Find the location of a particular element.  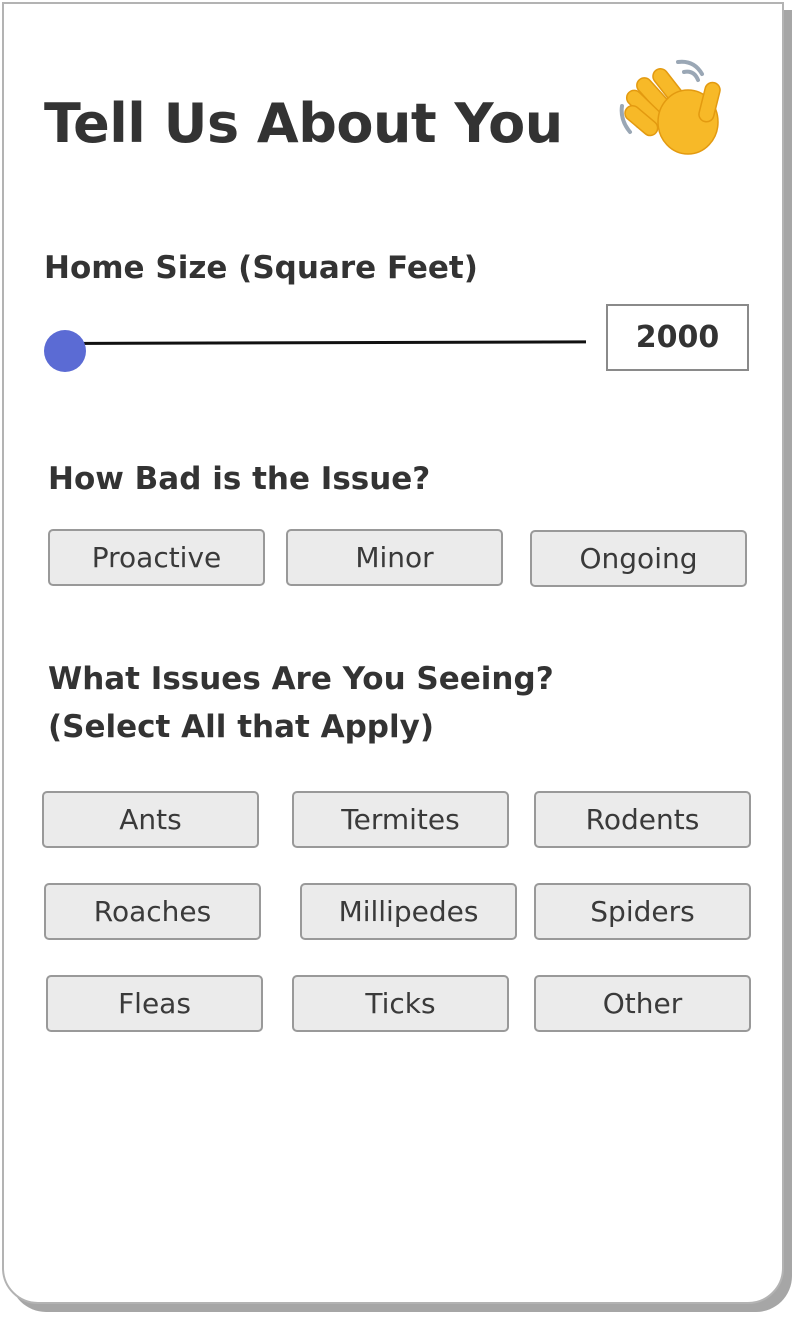

severity-label: How Bad is the Issue? is located at coordinates (239, 479).